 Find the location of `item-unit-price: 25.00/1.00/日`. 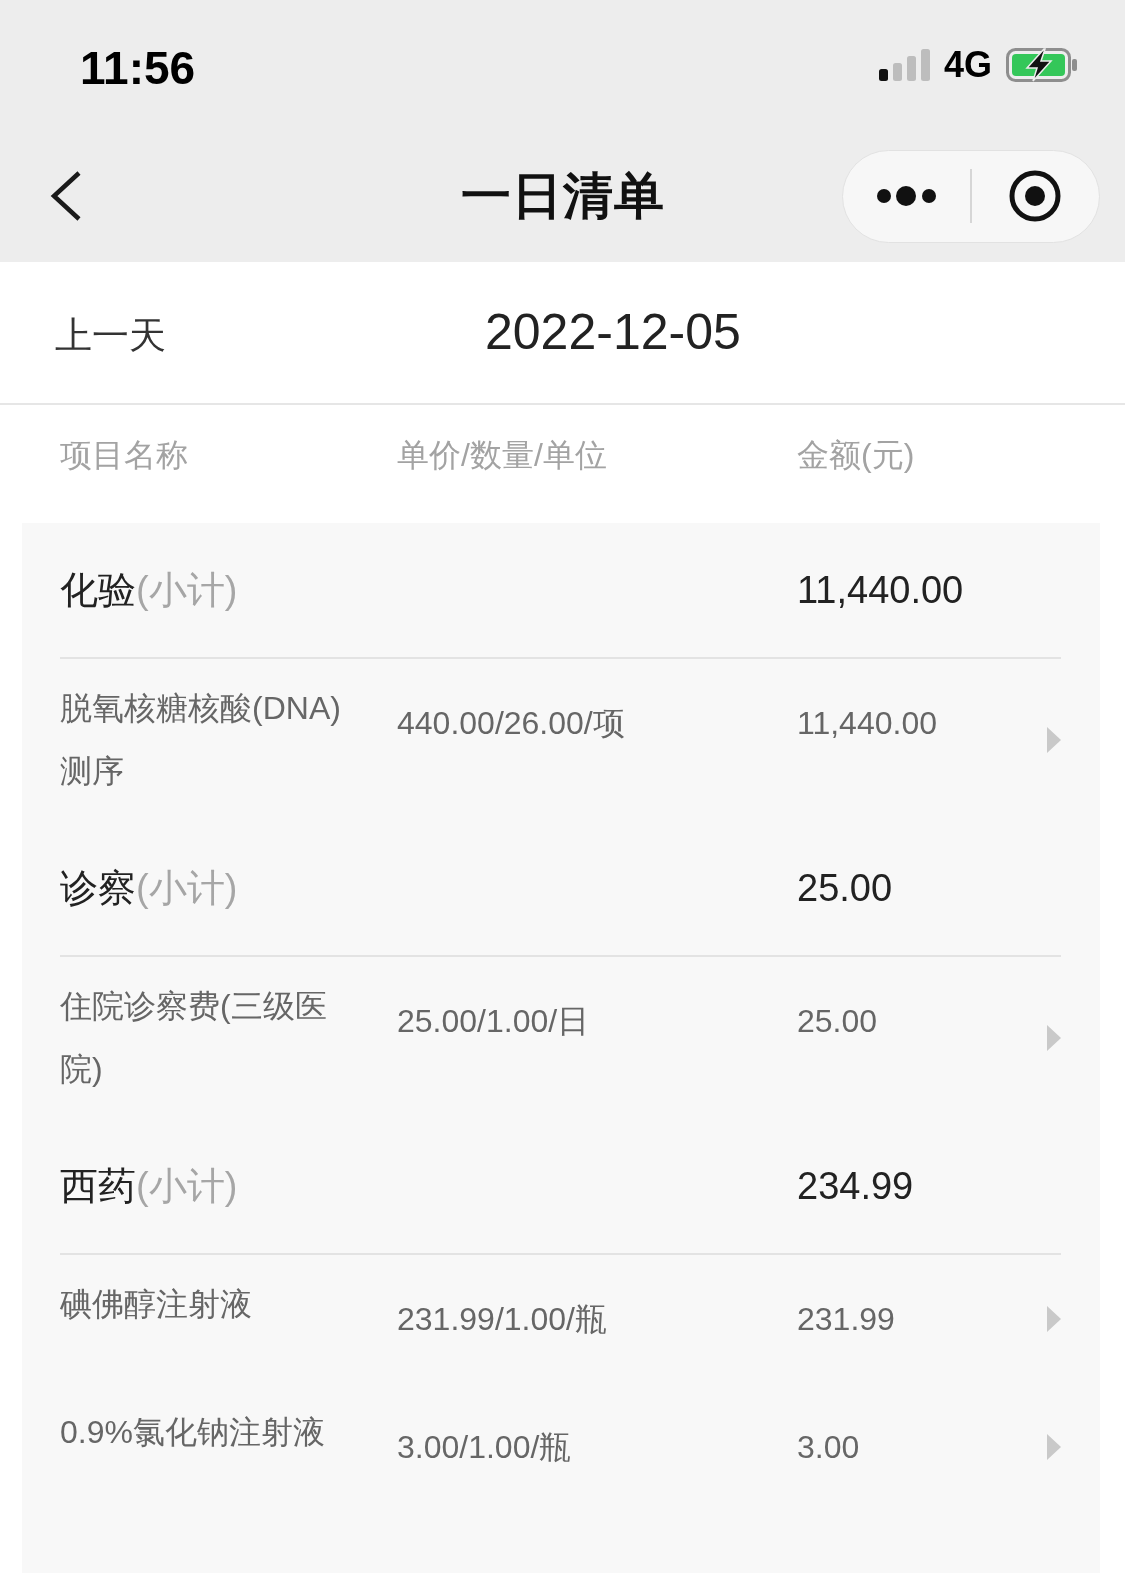

item-unit-price: 25.00/1.00/日 is located at coordinates (493, 1021).